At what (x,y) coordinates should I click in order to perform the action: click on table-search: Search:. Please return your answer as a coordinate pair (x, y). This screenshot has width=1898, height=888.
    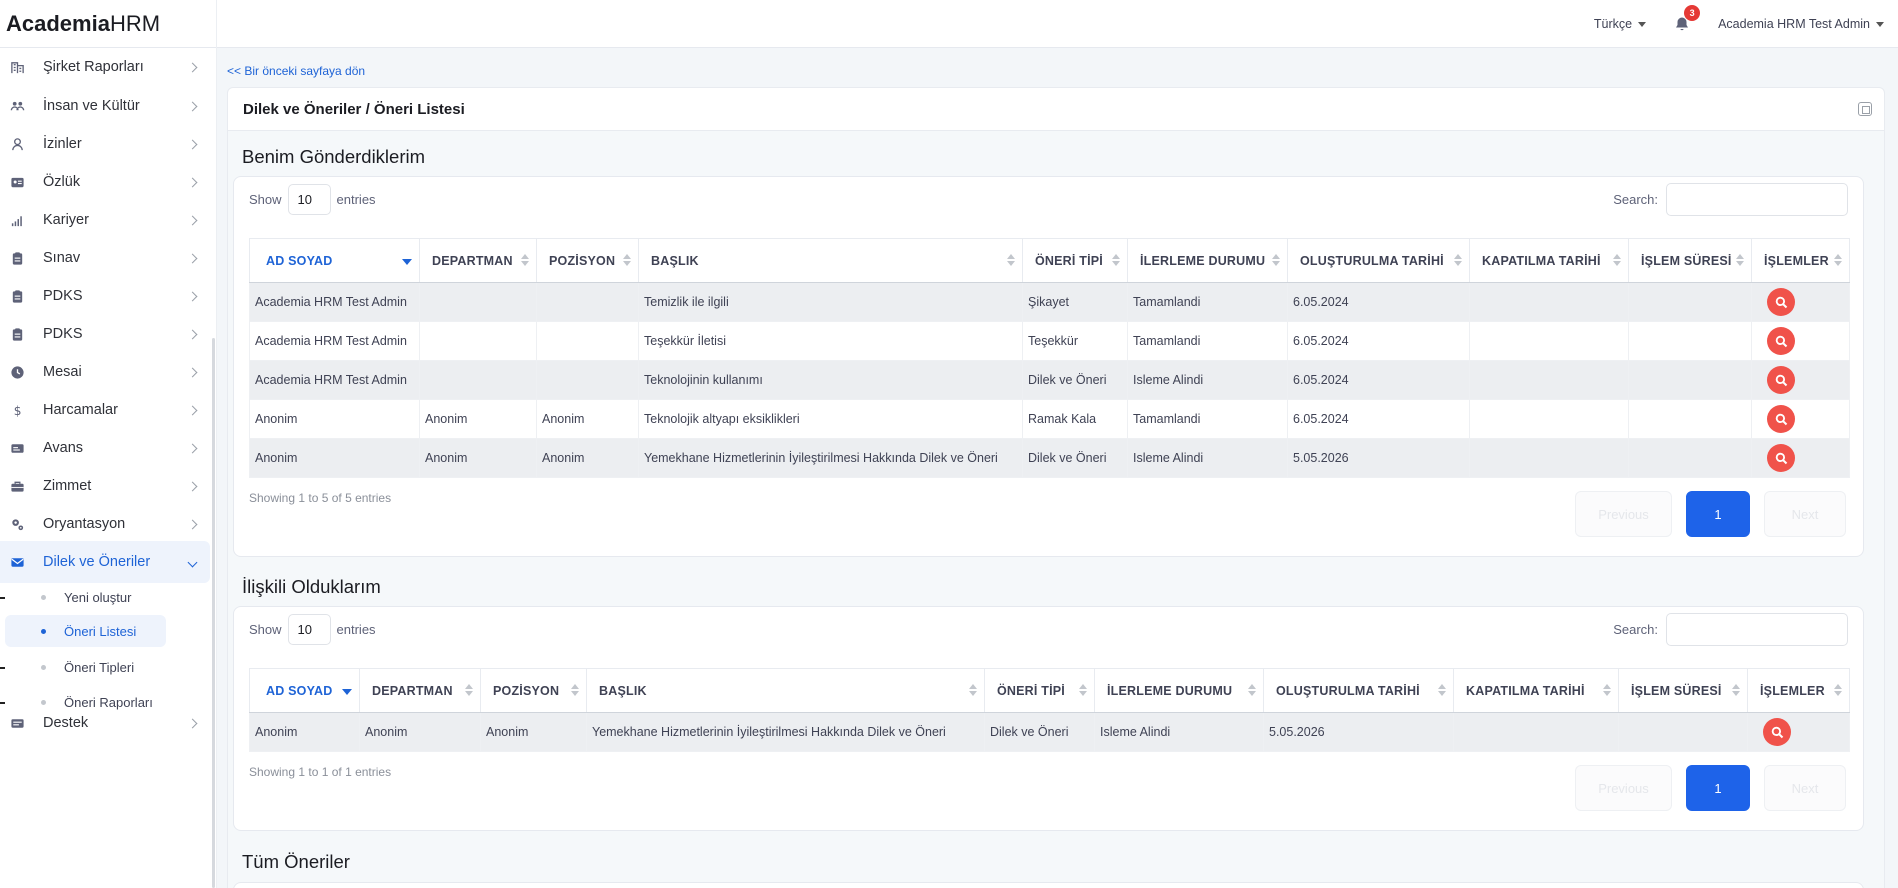
    Looking at the image, I should click on (1730, 199).